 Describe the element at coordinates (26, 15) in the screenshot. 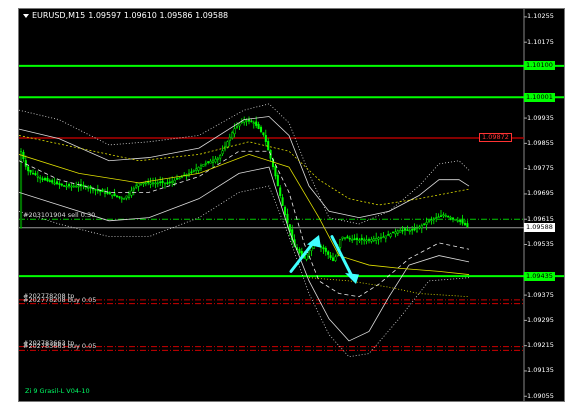

I see `dropdown-triangle-icon` at that location.